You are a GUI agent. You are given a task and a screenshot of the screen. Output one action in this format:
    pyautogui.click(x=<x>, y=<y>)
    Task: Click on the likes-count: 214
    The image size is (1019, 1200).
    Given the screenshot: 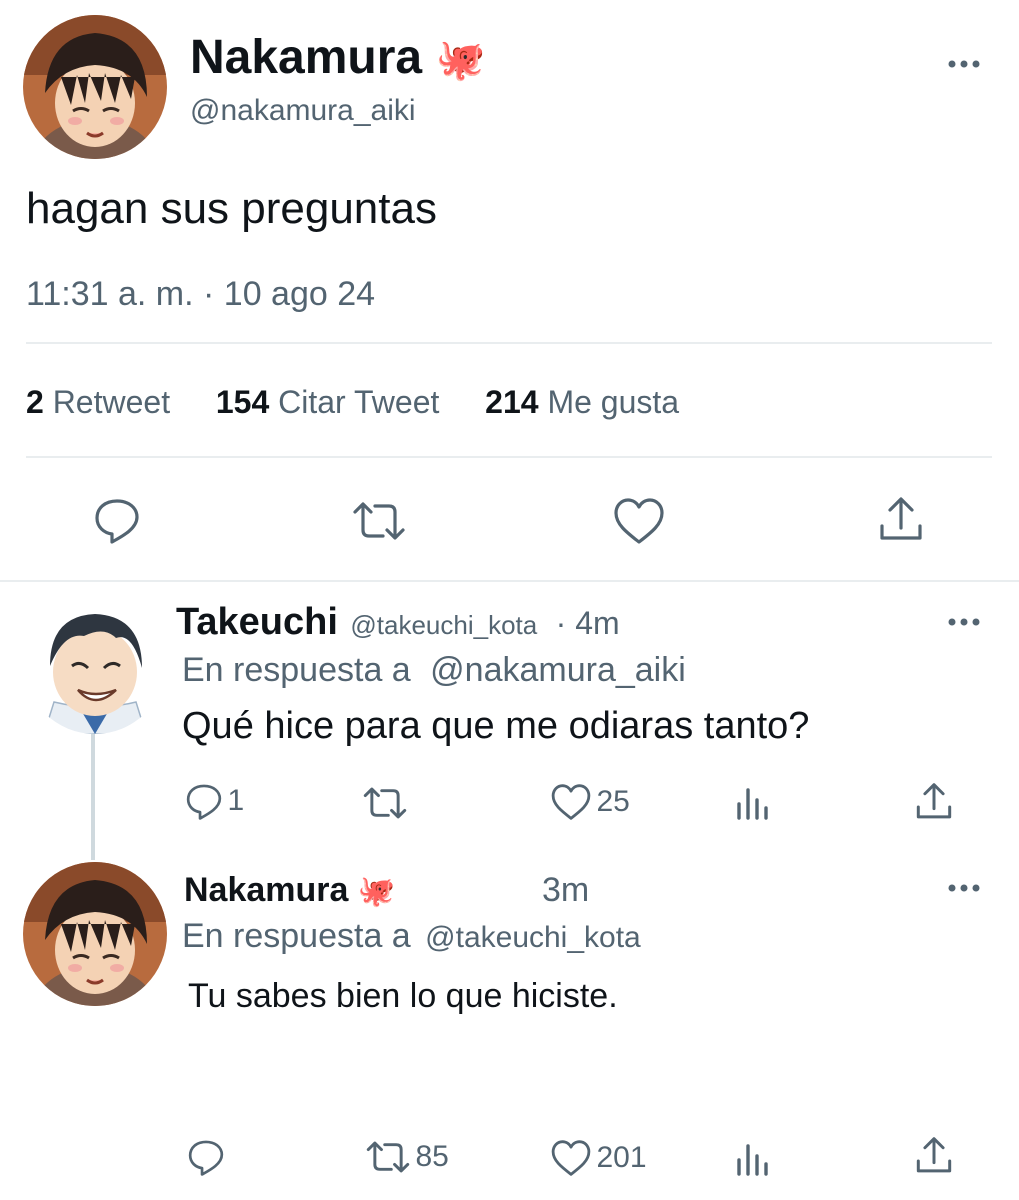 What is the action you would take?
    pyautogui.click(x=512, y=402)
    